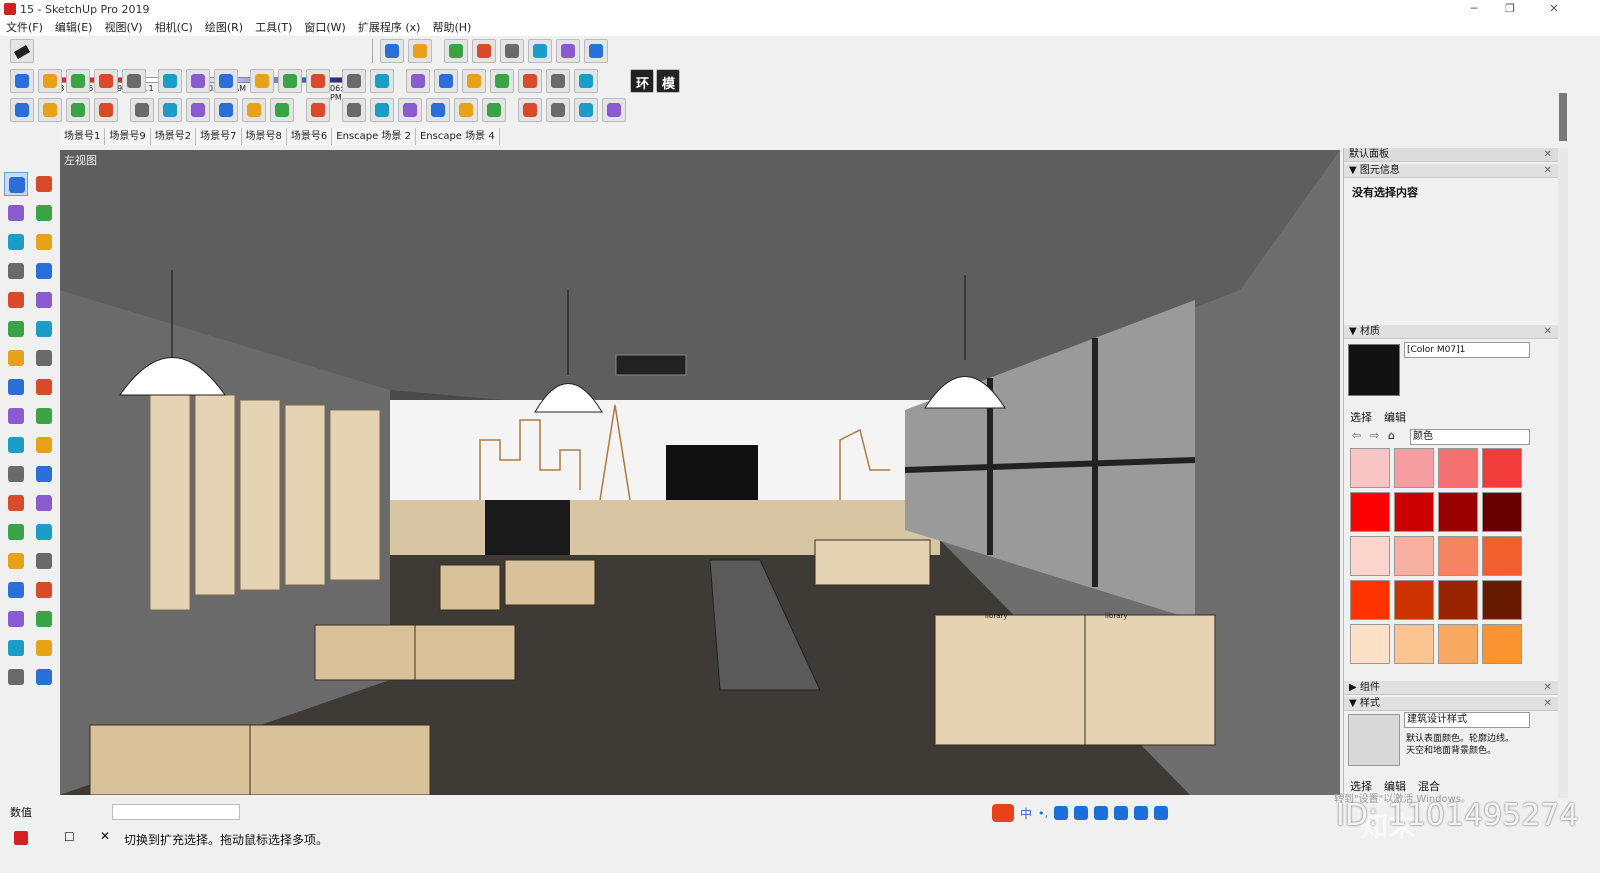 The width and height of the screenshot is (1600, 873). Describe the element at coordinates (586, 110) in the screenshot. I see `pan-box-icon` at that location.